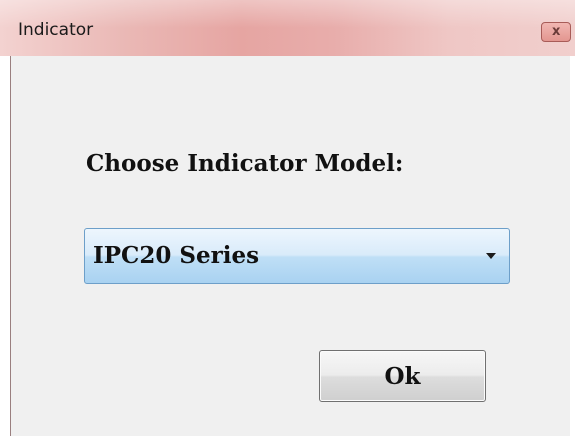  I want to click on close-button: x, so click(556, 32).